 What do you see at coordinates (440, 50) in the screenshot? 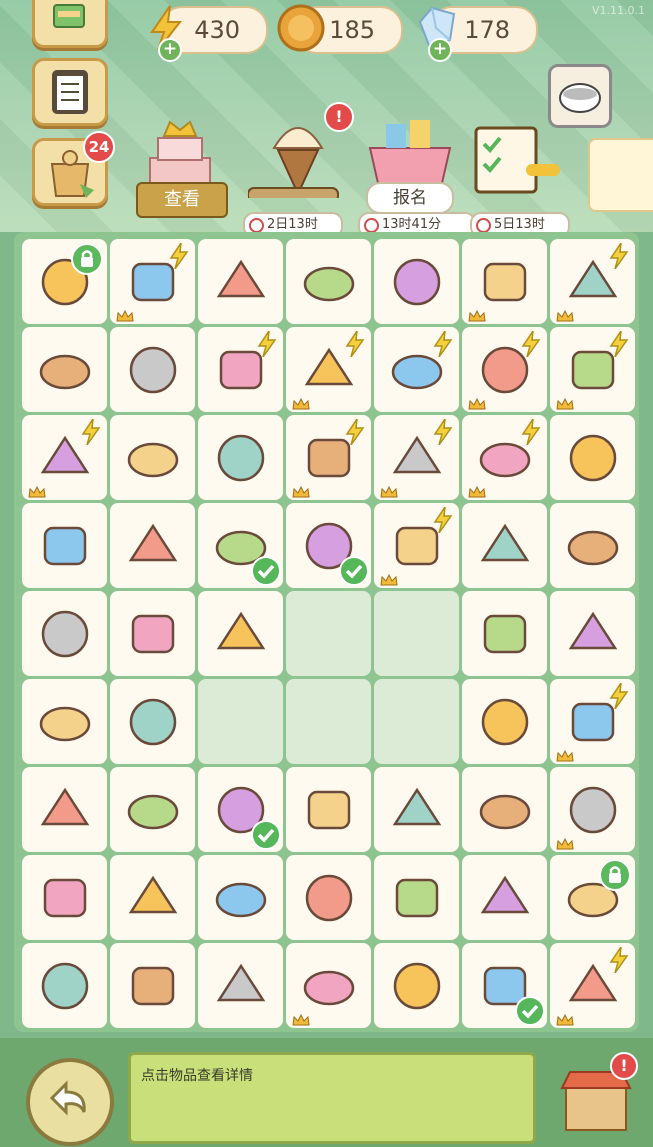
I see `add-gem-button: +` at bounding box center [440, 50].